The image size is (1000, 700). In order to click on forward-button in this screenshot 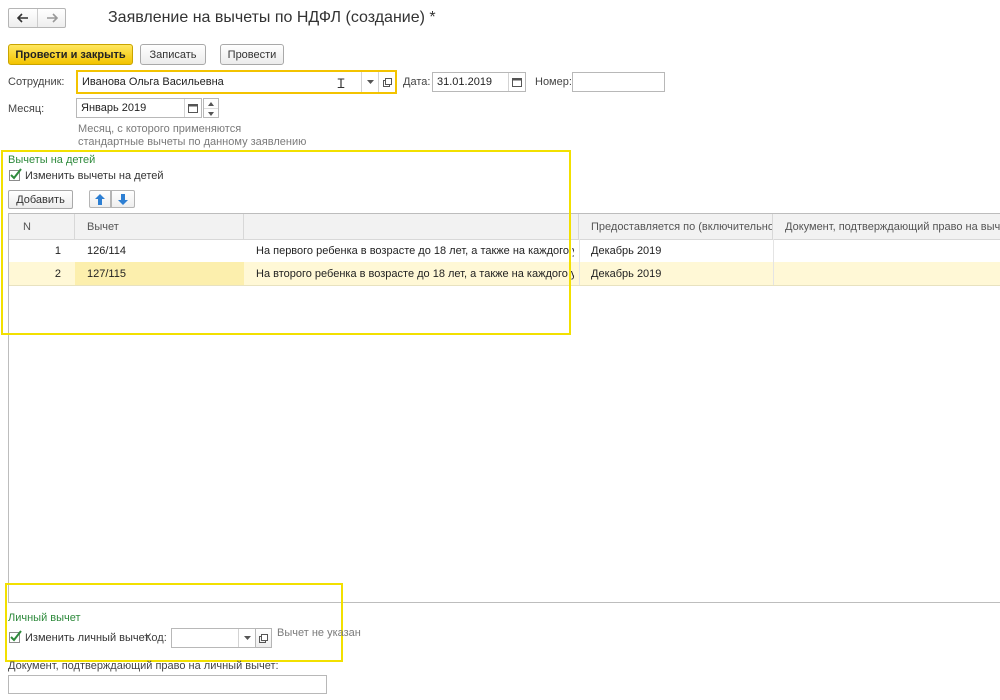, I will do `click(52, 18)`.